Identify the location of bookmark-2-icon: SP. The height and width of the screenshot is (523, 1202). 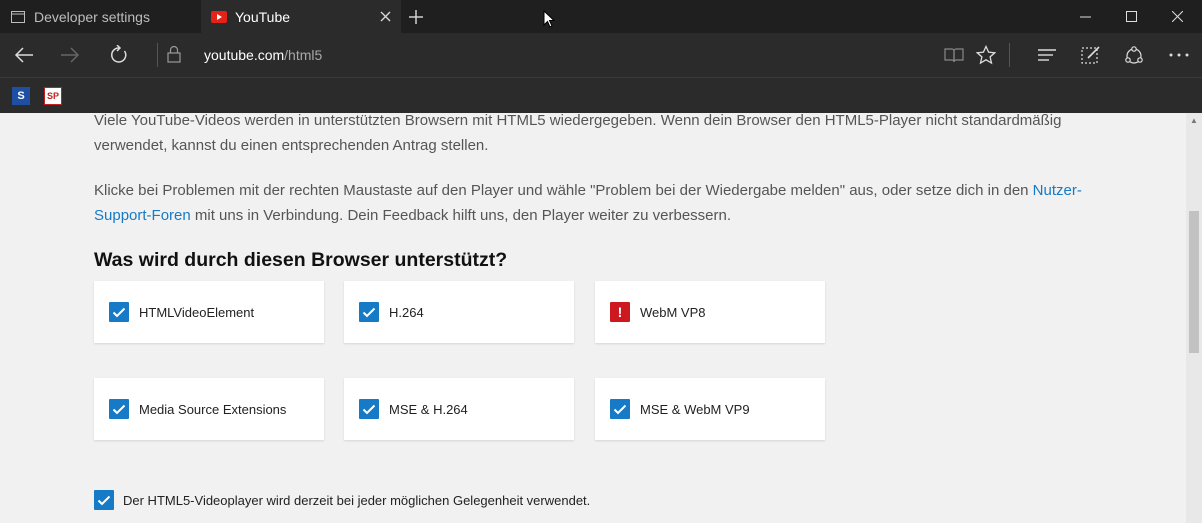
(53, 96).